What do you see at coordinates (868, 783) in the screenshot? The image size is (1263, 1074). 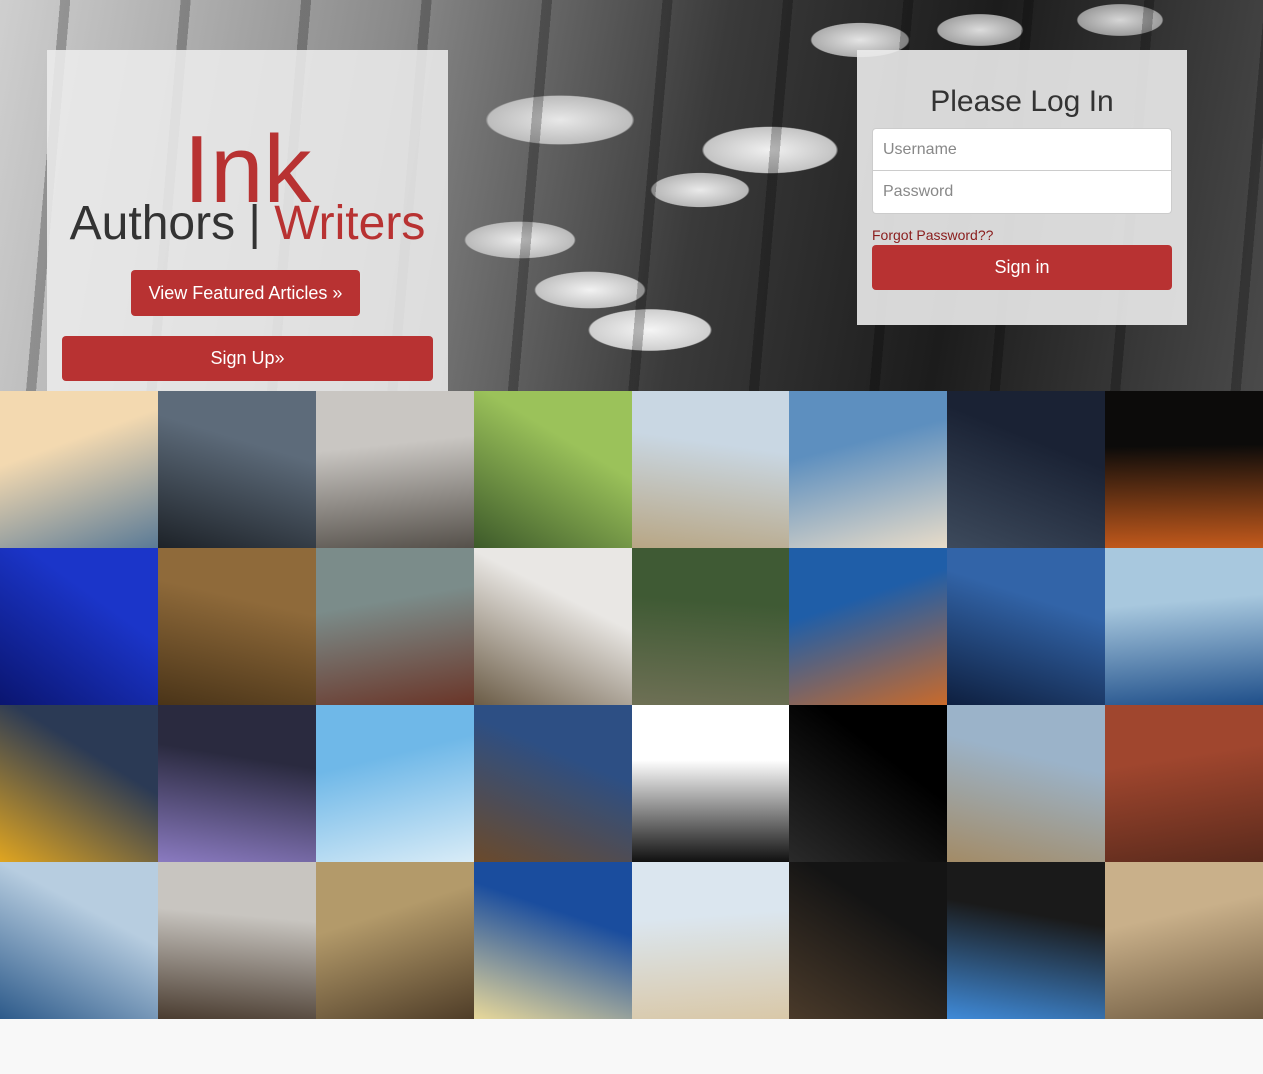 I see `gallery-photo-dark-alley` at bounding box center [868, 783].